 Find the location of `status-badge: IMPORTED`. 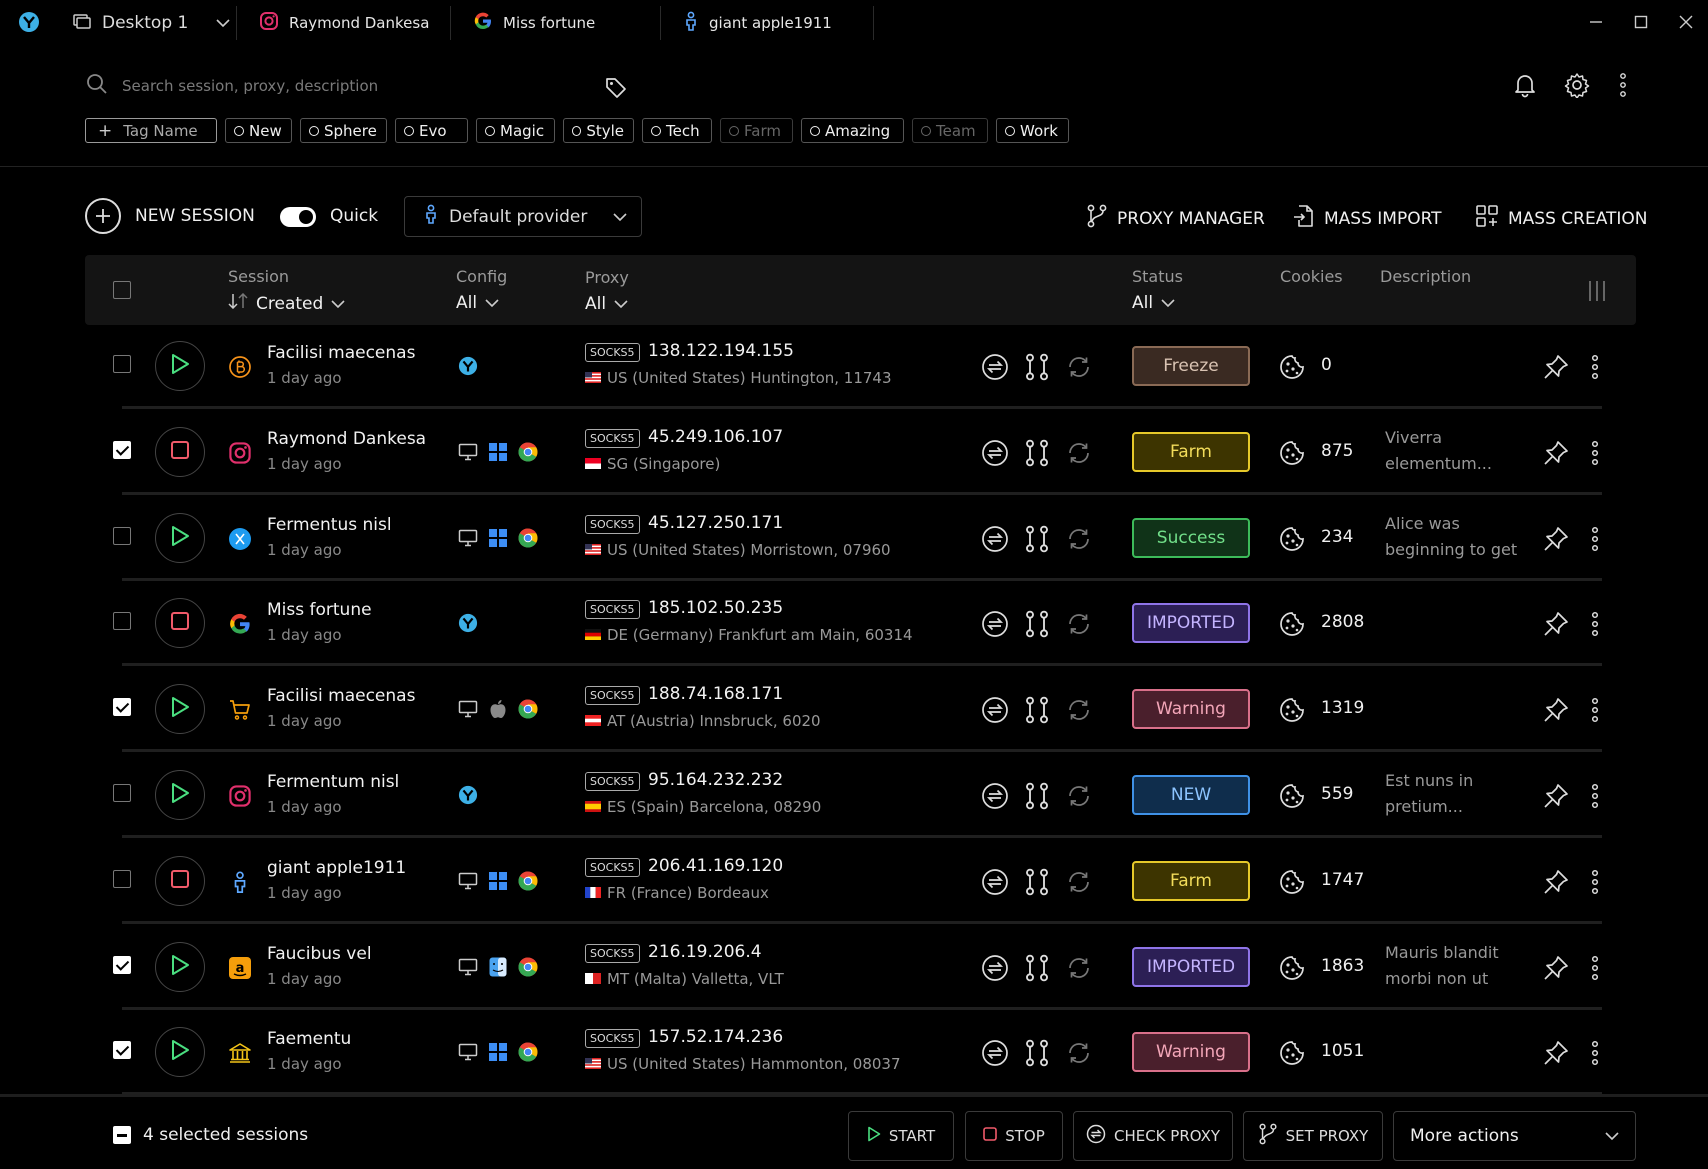

status-badge: IMPORTED is located at coordinates (1191, 966).